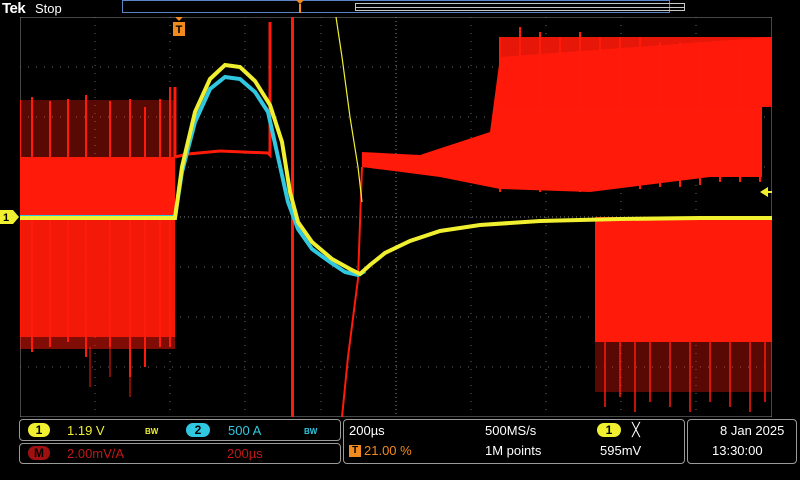  Describe the element at coordinates (96, 453) in the screenshot. I see `math-scale: 2.00mV/A` at that location.